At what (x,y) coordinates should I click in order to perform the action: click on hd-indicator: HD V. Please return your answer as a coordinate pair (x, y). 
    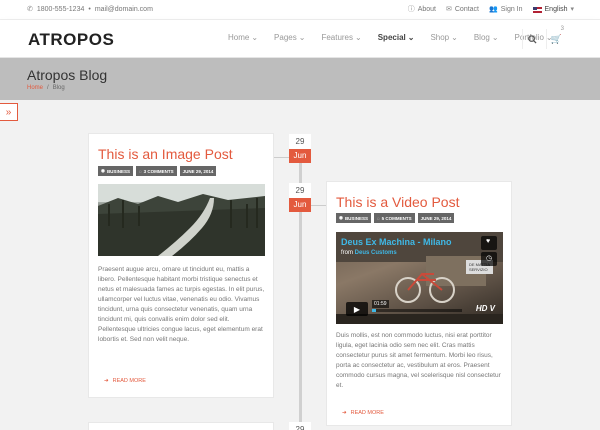
    Looking at the image, I should click on (485, 308).